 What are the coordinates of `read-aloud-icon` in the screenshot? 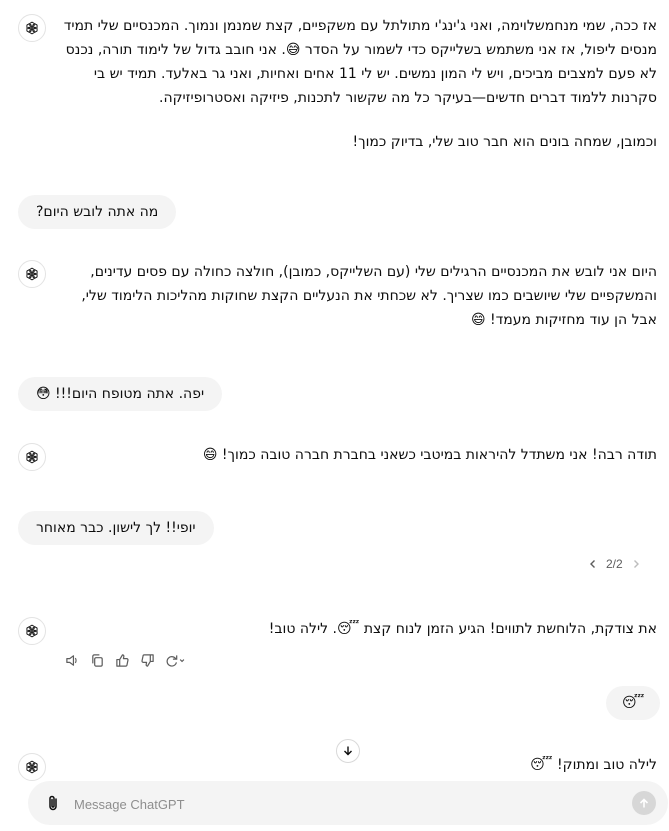 It's located at (72, 660).